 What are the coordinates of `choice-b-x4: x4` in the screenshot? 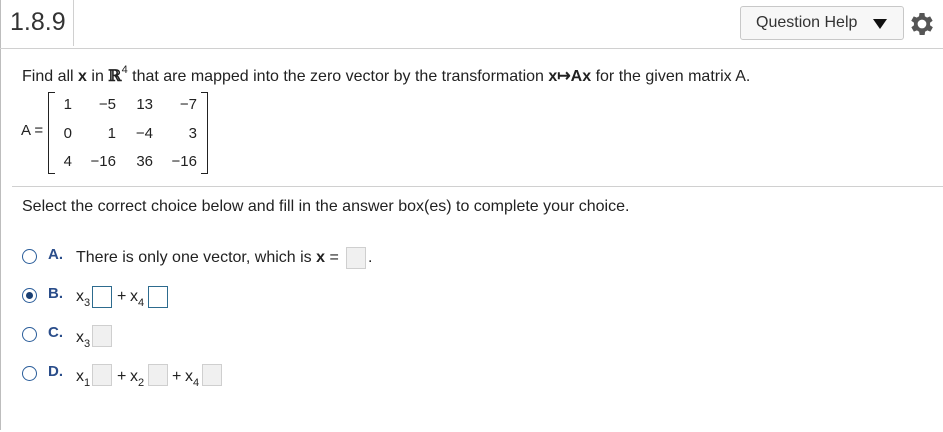 It's located at (137, 298).